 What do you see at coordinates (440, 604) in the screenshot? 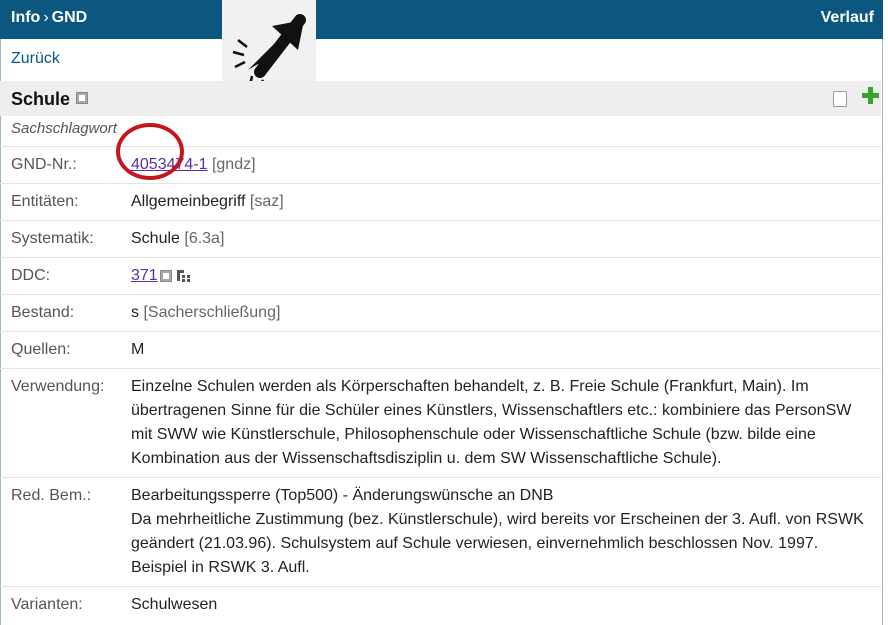
I see `row-varianten: Varianten: Schulwesen` at bounding box center [440, 604].